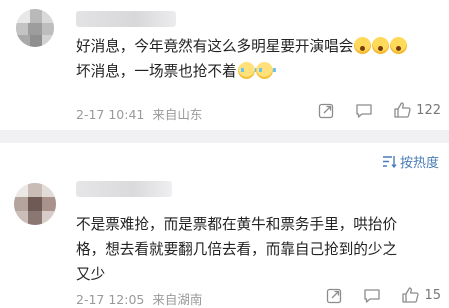 This screenshot has height=308, width=449. I want to click on comment-meta: 2-17 10:41 来自山东, so click(141, 113).